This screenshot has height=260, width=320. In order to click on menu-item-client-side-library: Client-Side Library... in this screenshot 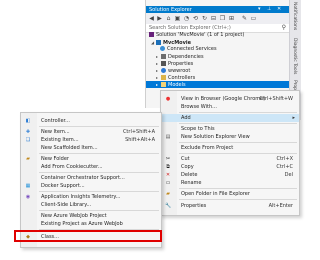, I will do `click(91, 205)`.